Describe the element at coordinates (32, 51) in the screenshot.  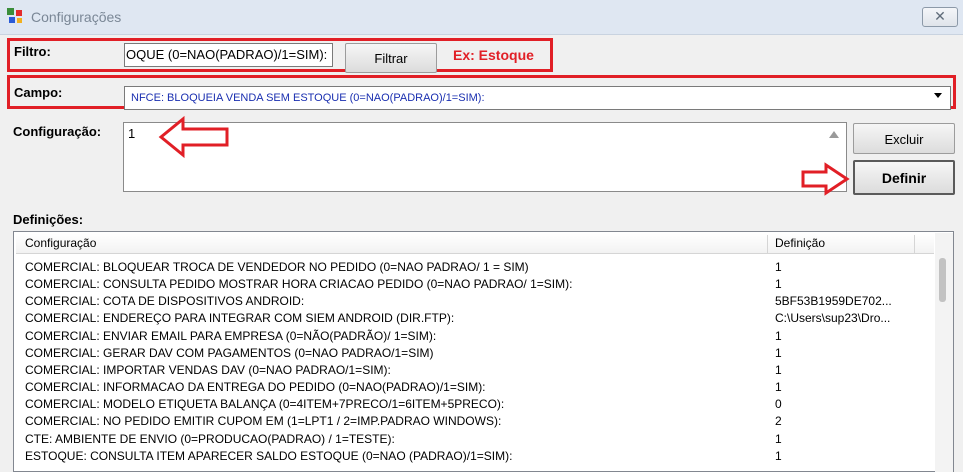
I see `filtro-label: Filtro:` at that location.